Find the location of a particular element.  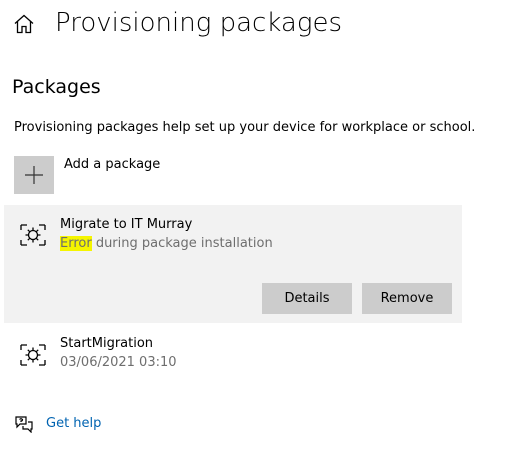

help-chat-icon is located at coordinates (24, 424).